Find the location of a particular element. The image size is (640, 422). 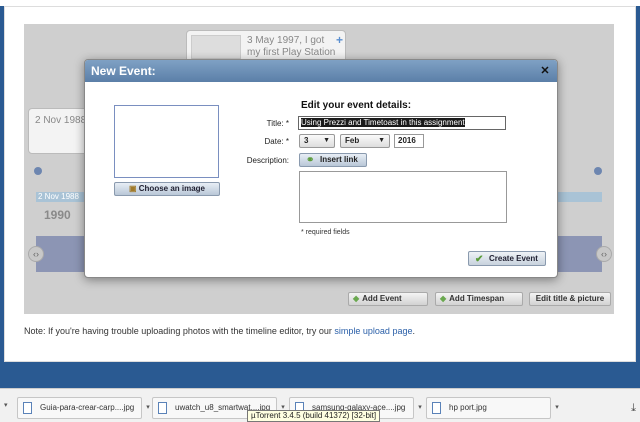

scroll-left-icon: ‹› is located at coordinates (36, 254).